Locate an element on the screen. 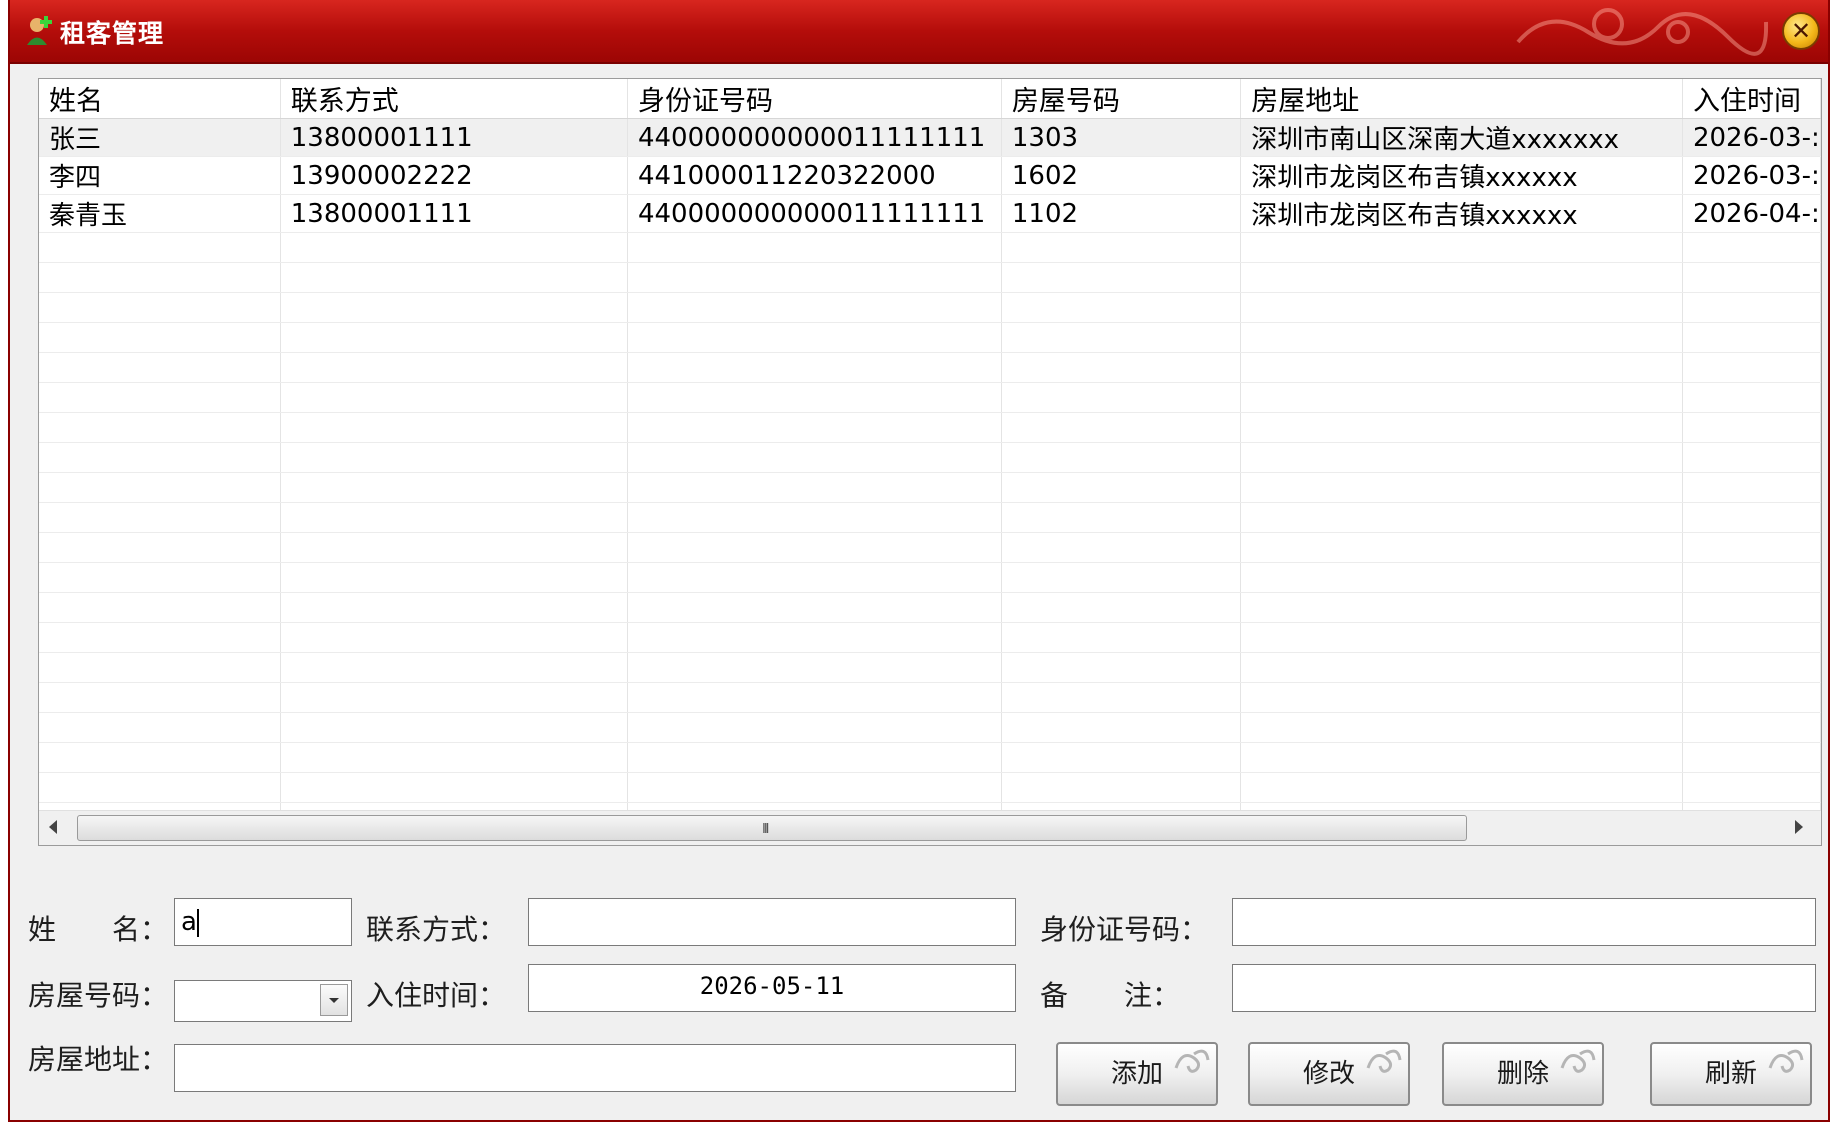 This screenshot has width=1838, height=1122. column-header-room-number: 房屋号码 is located at coordinates (1121, 99).